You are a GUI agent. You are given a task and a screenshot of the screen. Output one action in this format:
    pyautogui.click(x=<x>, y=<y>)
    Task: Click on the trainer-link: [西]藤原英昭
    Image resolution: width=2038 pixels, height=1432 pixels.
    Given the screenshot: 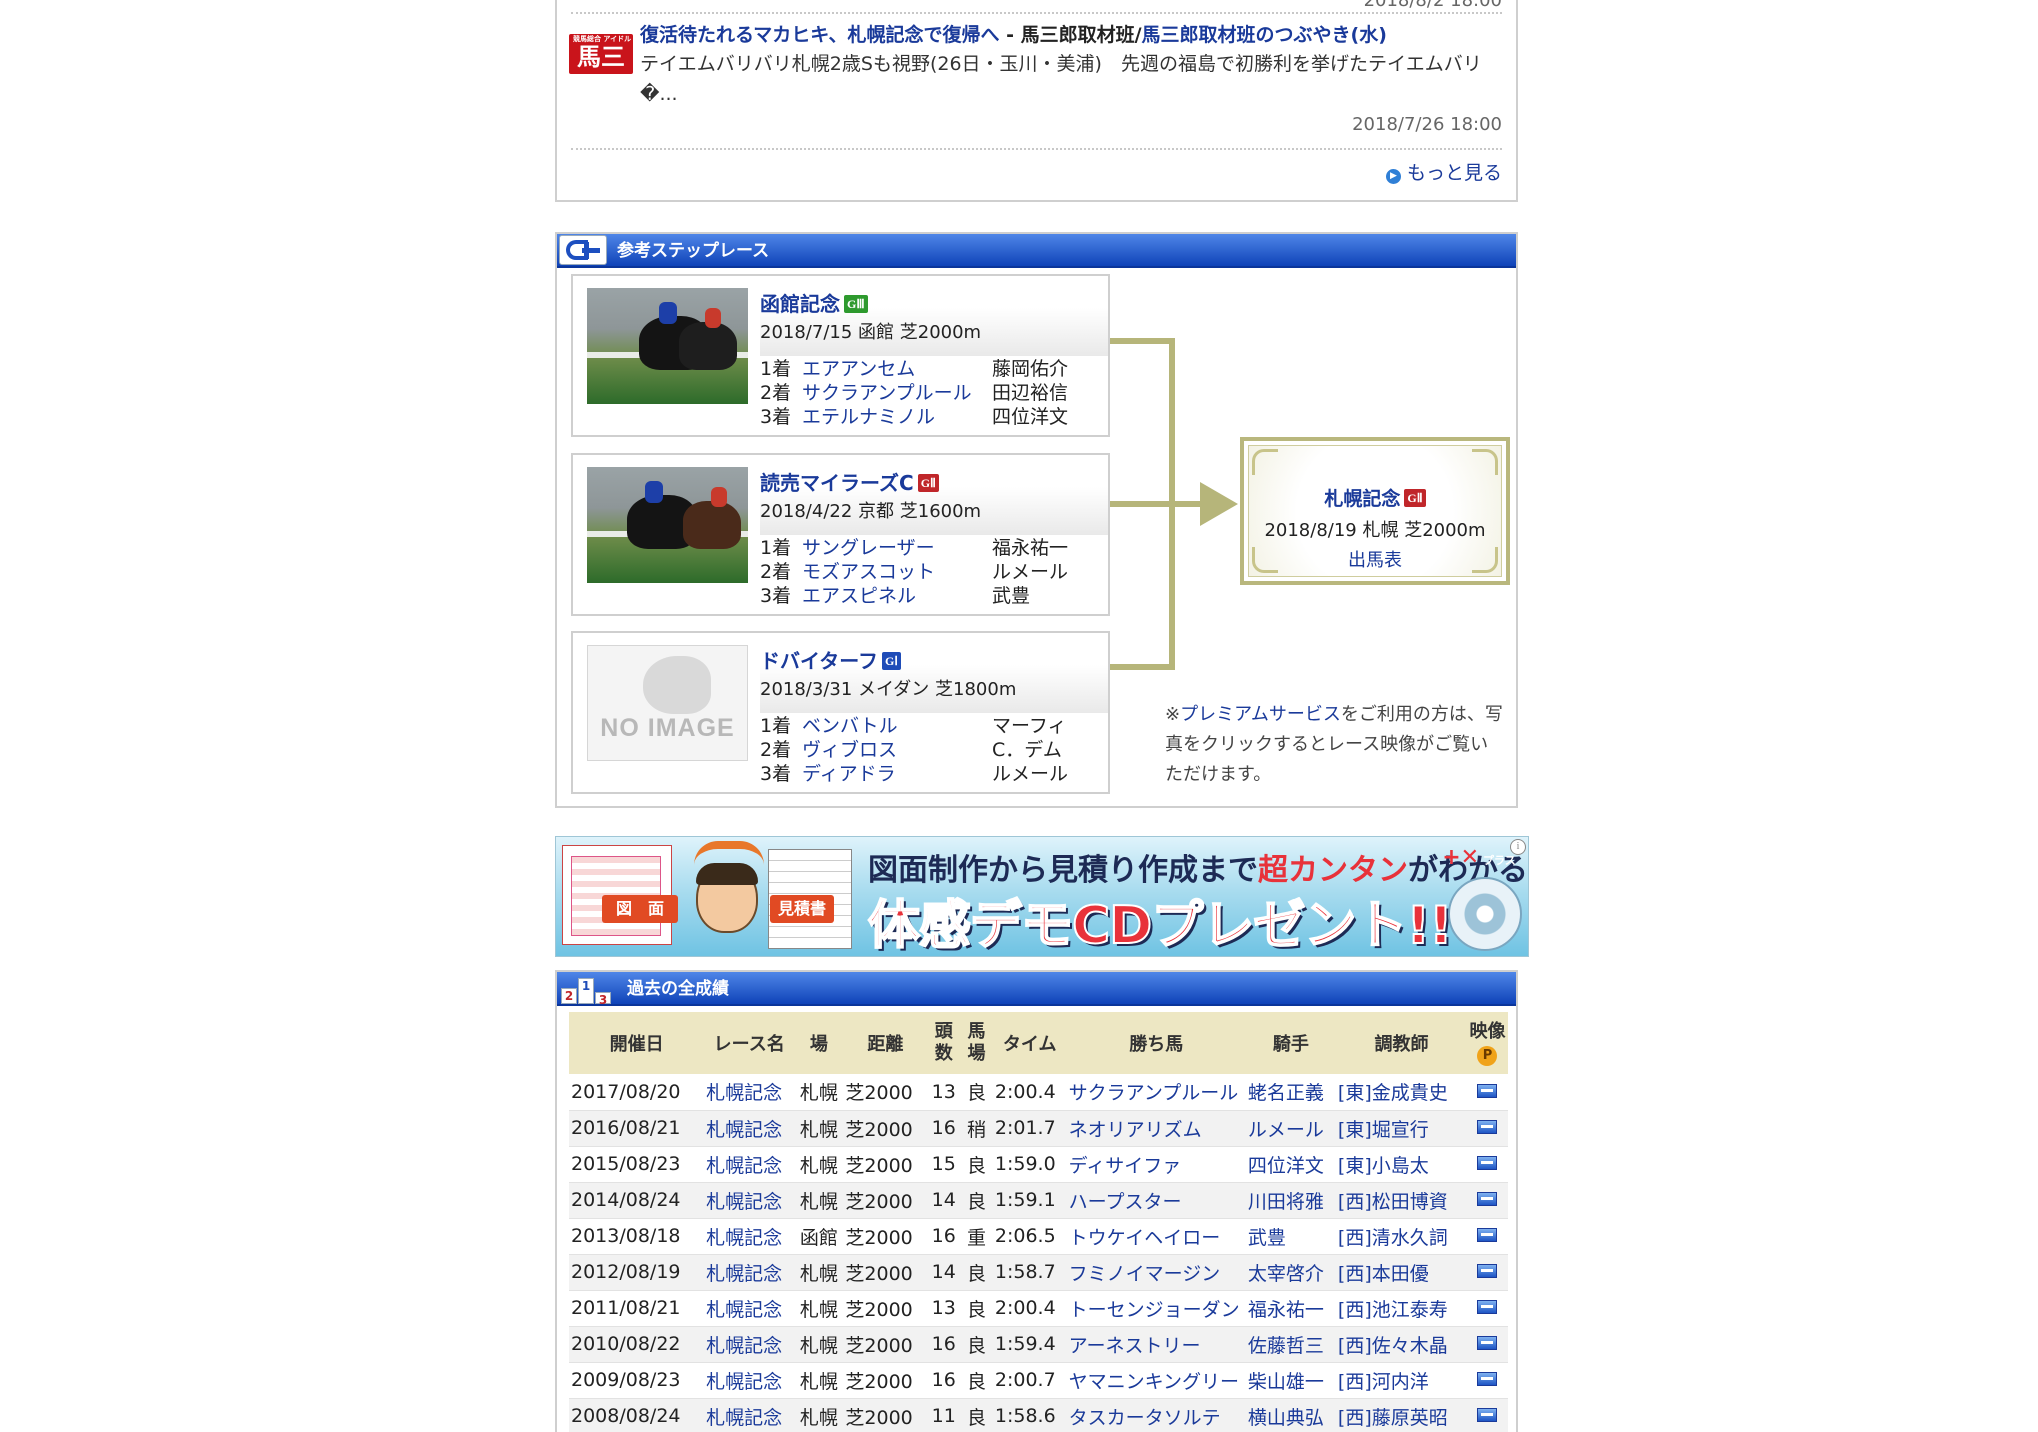 What is the action you would take?
    pyautogui.click(x=1401, y=1415)
    